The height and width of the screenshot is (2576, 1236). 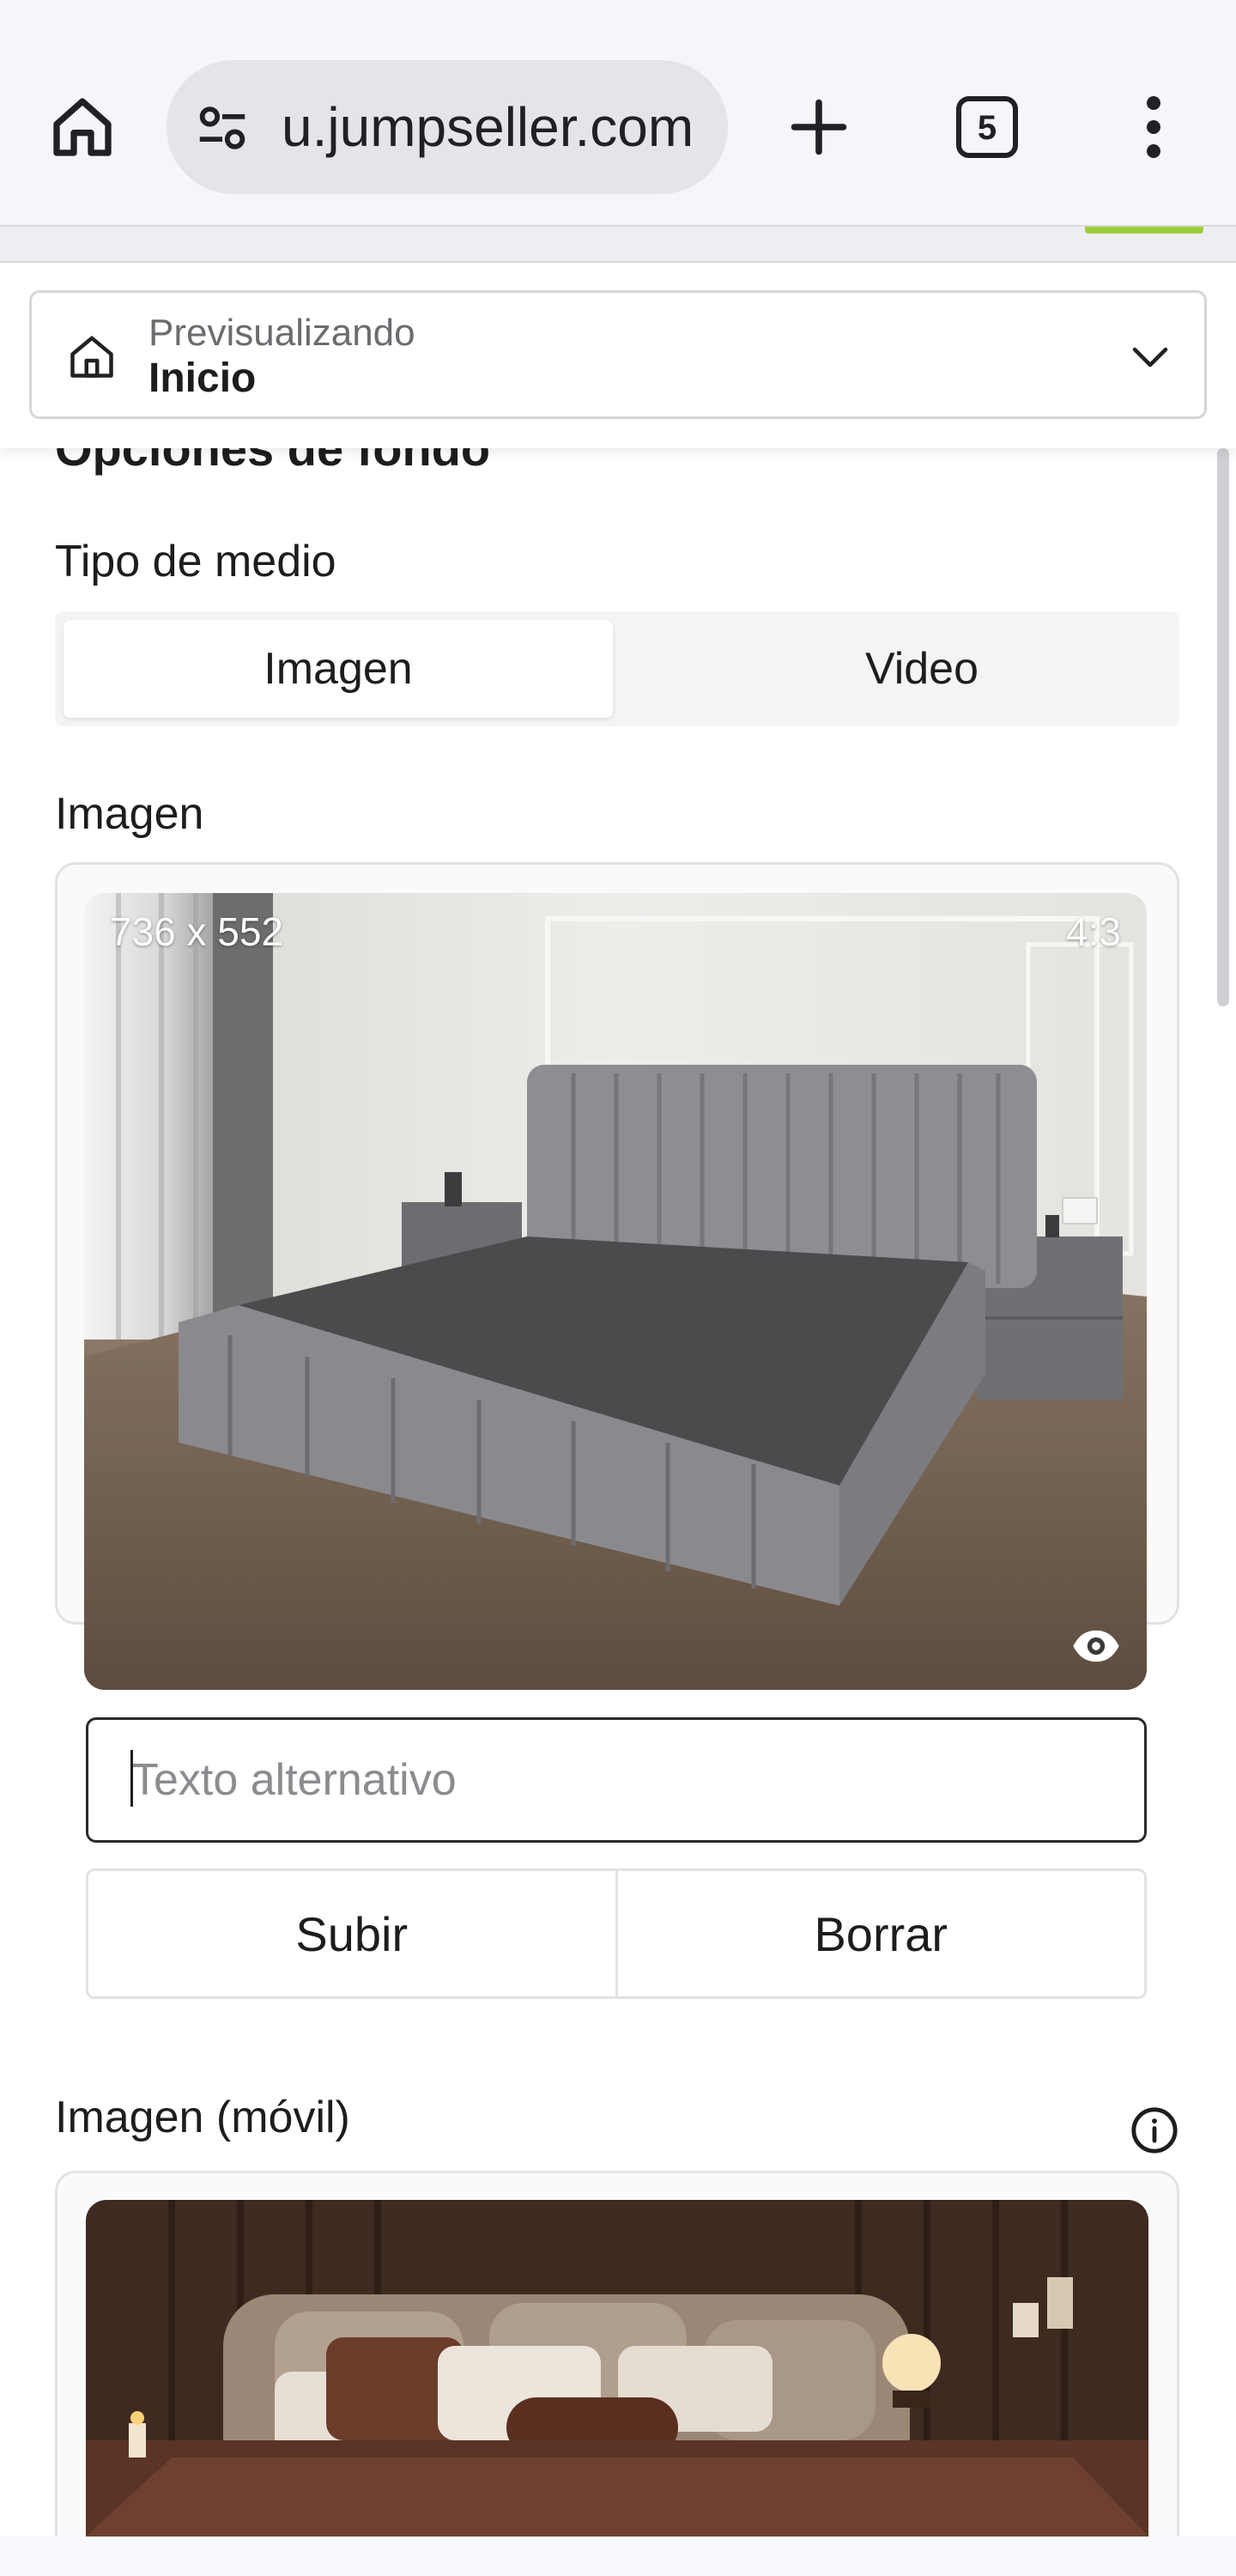 I want to click on plus-icon, so click(x=819, y=127).